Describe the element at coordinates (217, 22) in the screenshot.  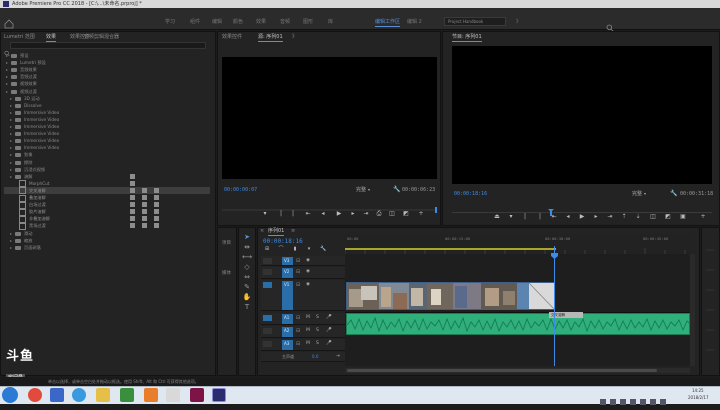
I see `workspace-tab: 编辑` at that location.